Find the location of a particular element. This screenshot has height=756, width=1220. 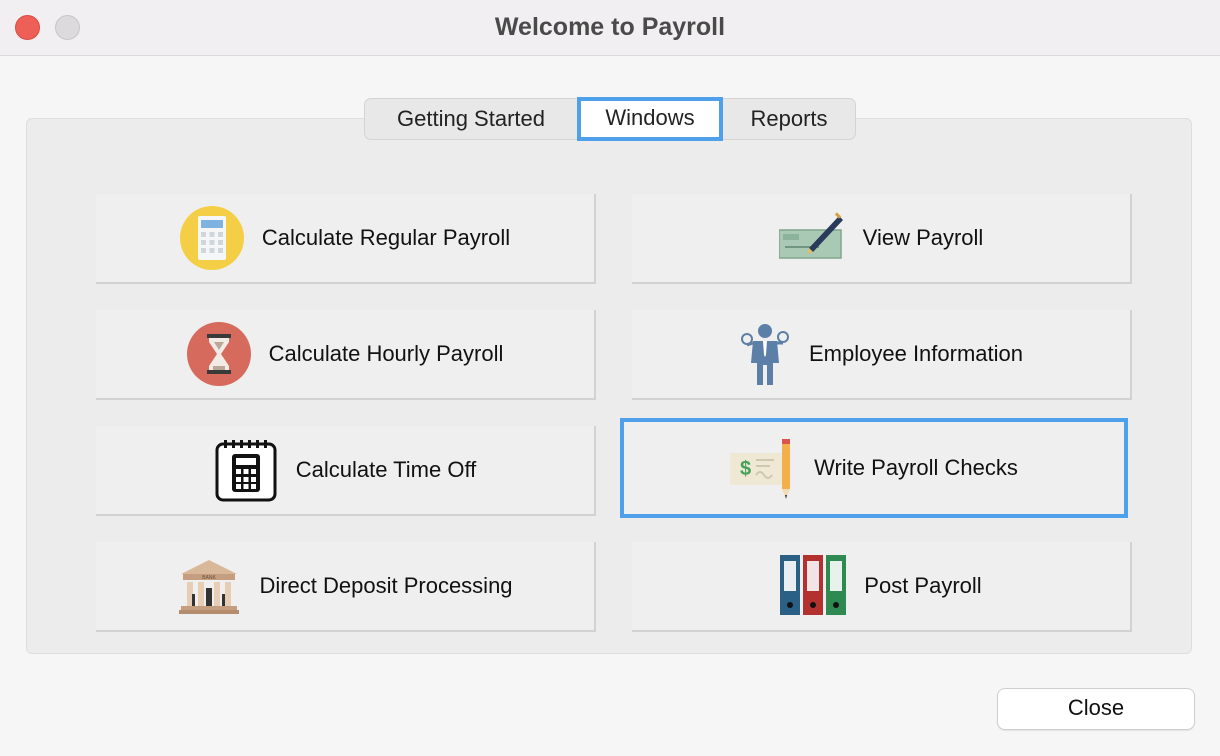

check-pencil-icon: $ is located at coordinates (763, 468).